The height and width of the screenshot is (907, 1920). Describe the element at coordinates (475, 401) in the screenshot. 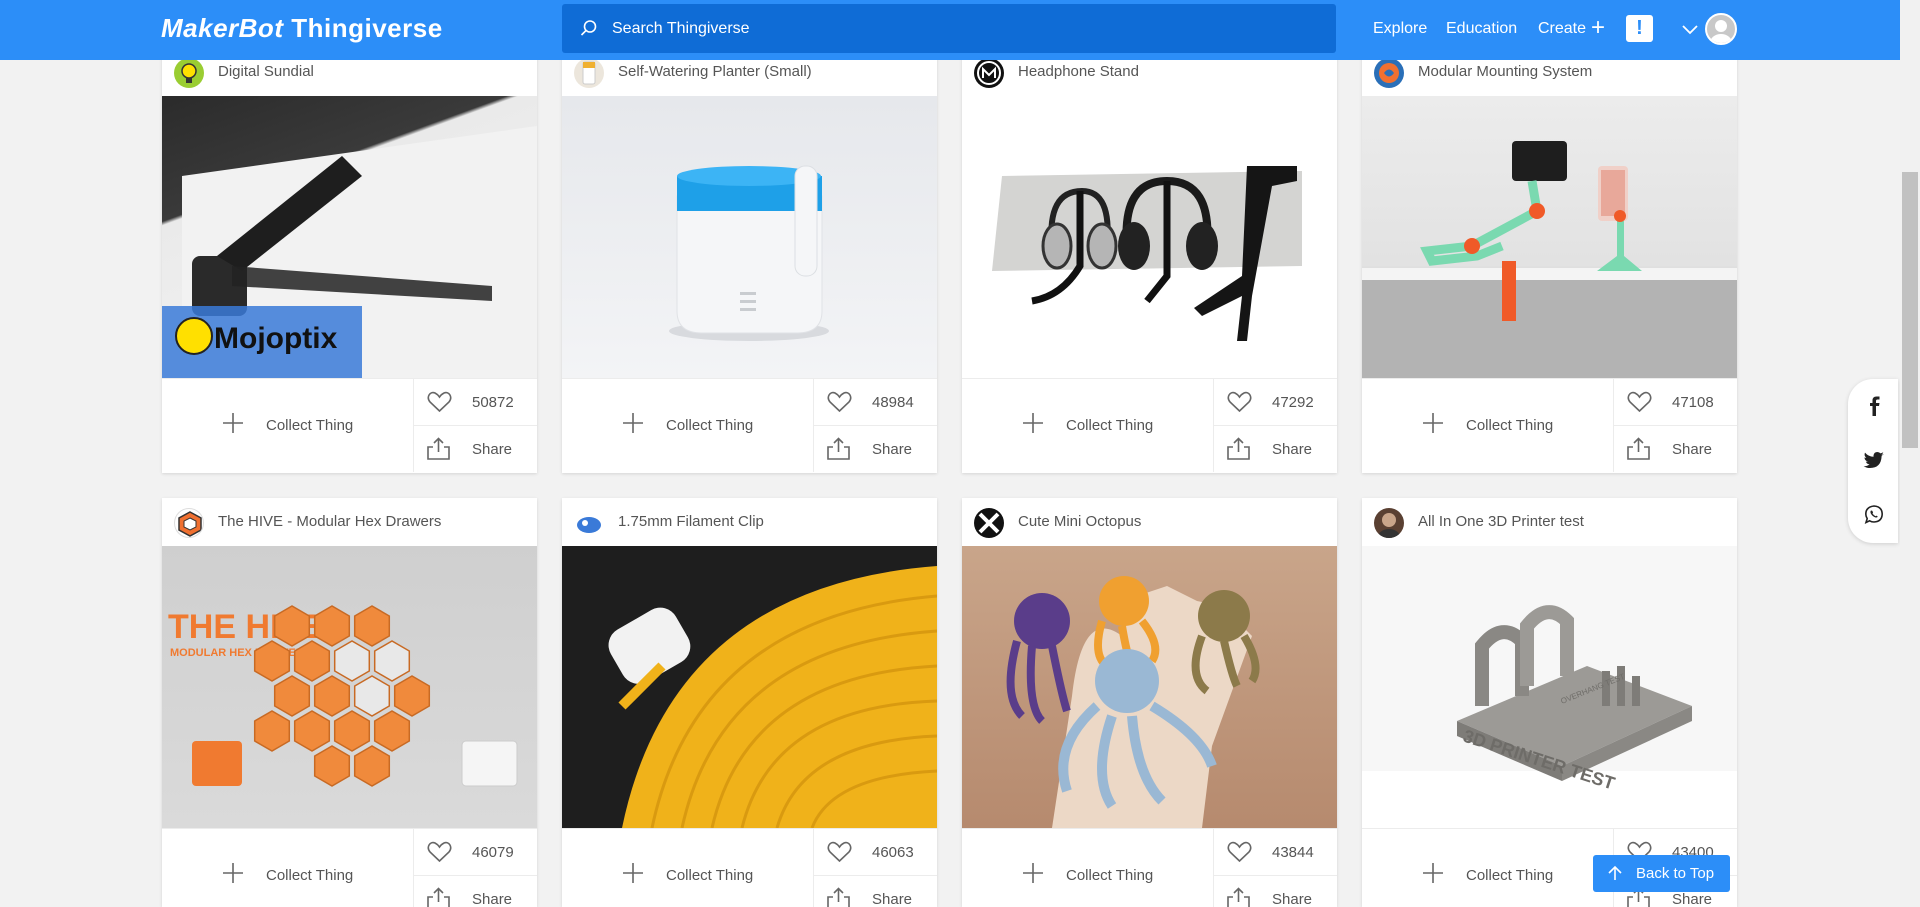

I see `like-button: 50872` at that location.